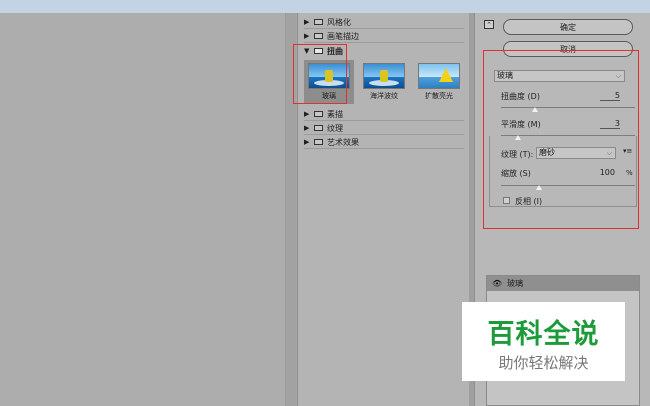  Describe the element at coordinates (384, 128) in the screenshot. I see `category-texture: ▶ 纹理` at that location.